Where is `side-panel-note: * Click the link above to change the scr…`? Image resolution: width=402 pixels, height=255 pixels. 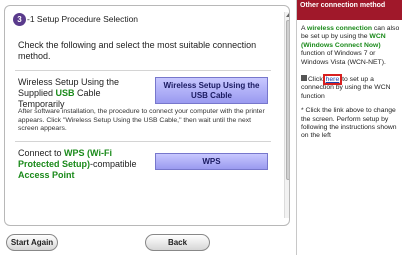 side-panel-note: * Click the link above to change the scr… is located at coordinates (349, 123).